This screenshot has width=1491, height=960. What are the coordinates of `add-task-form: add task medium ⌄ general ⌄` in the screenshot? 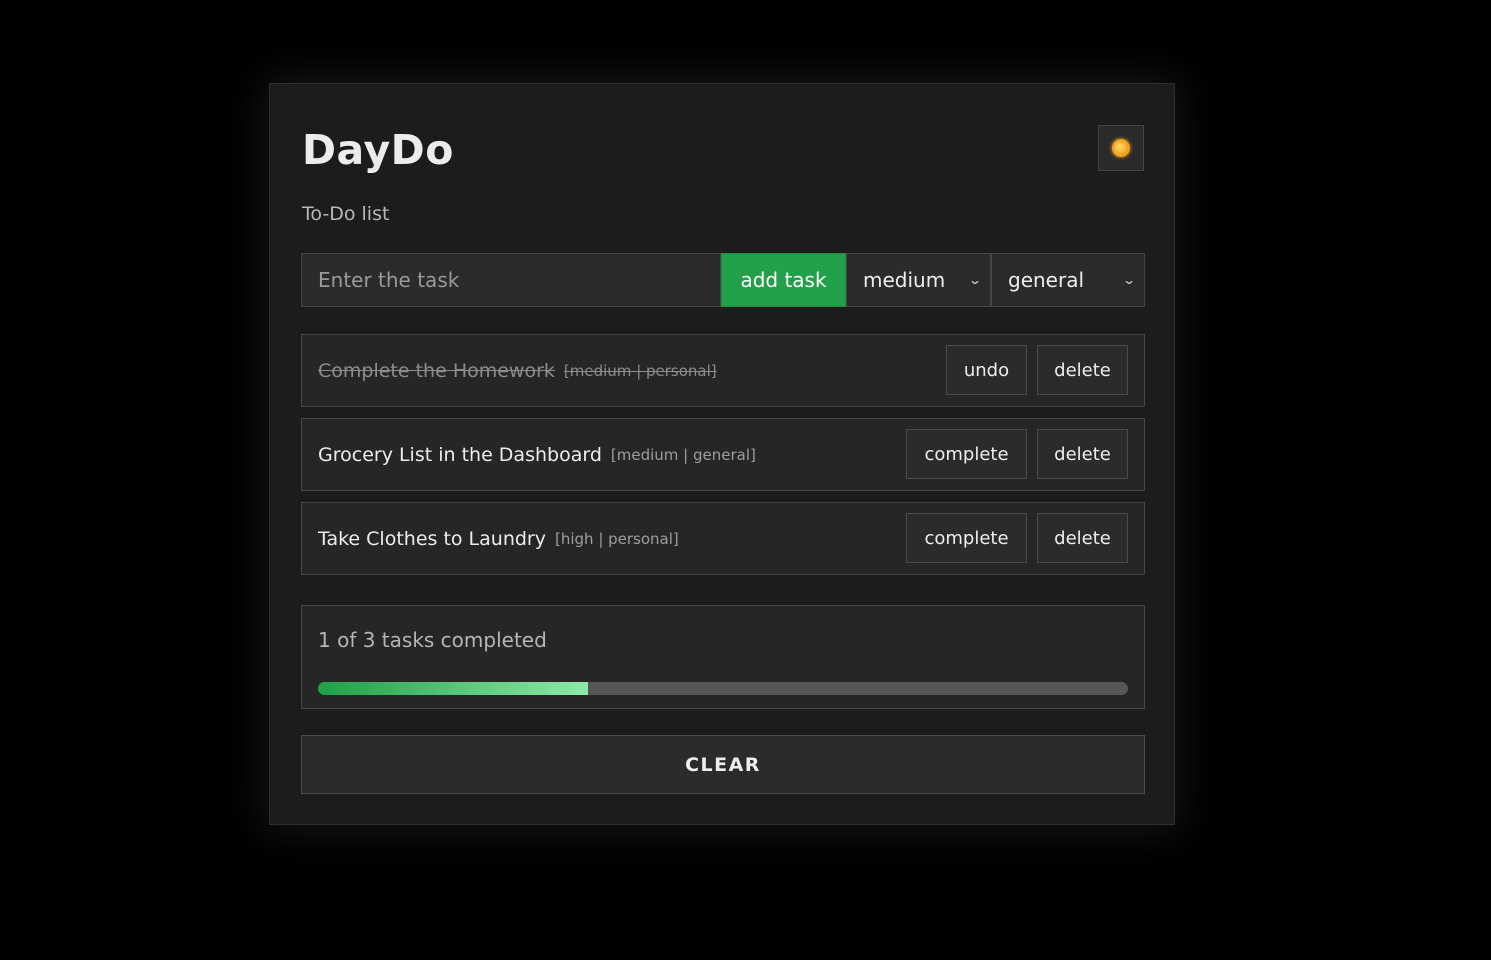 It's located at (723, 280).